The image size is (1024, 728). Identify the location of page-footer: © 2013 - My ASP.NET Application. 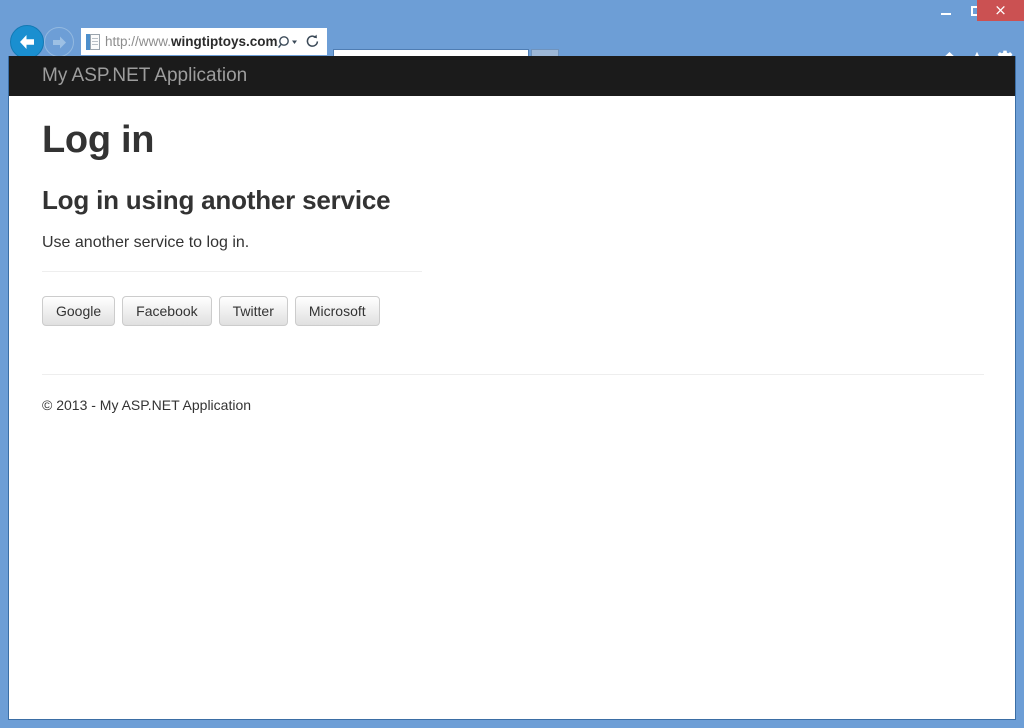
(513, 394).